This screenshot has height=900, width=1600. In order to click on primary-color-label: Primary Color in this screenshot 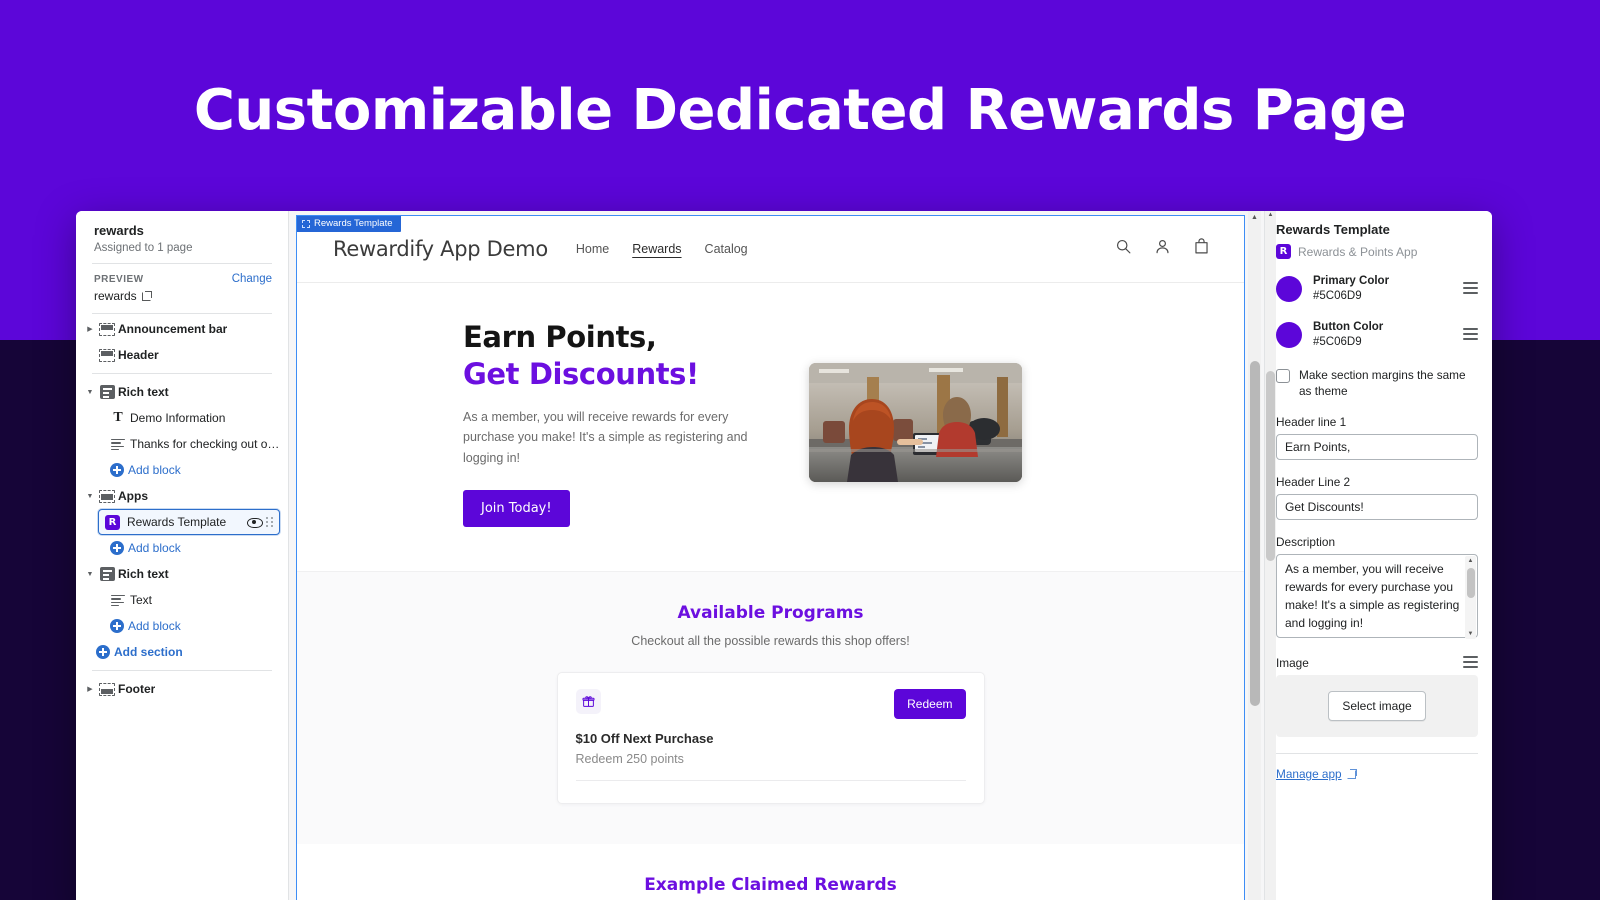, I will do `click(1351, 281)`.